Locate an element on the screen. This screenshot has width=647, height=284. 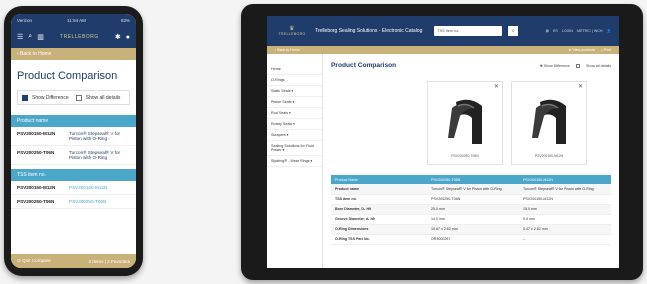
sidebar-item-rod-seals: Rod Seals ▾ is located at coordinates (294, 113).